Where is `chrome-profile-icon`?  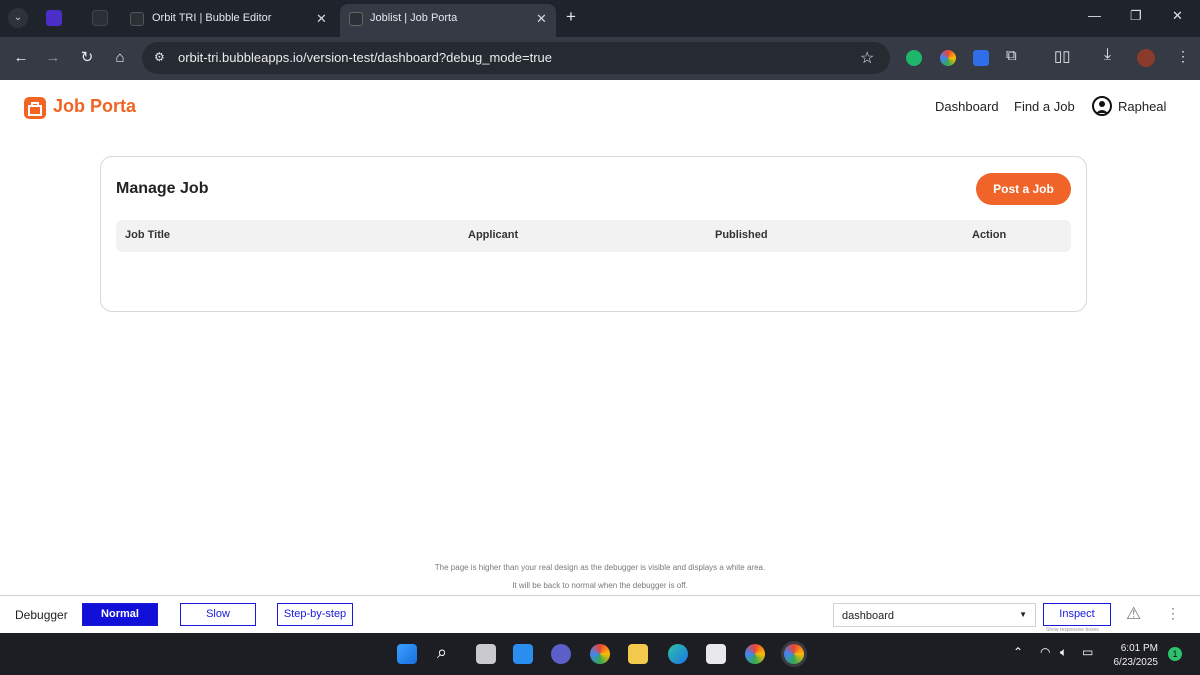
chrome-profile-icon is located at coordinates (755, 654).